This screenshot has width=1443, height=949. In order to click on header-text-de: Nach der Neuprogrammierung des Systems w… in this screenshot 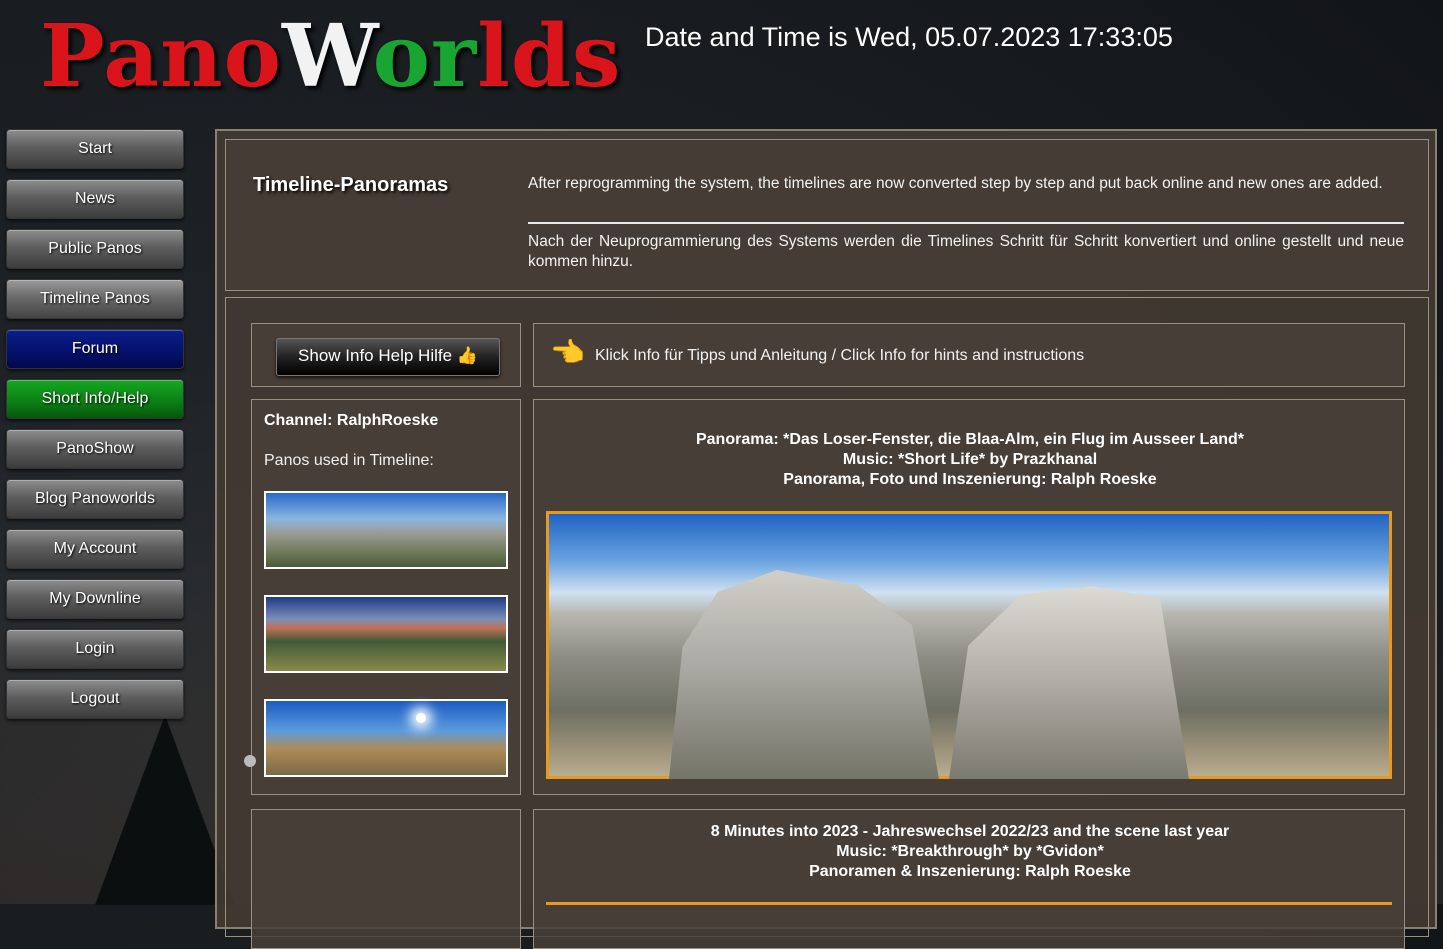, I will do `click(966, 251)`.